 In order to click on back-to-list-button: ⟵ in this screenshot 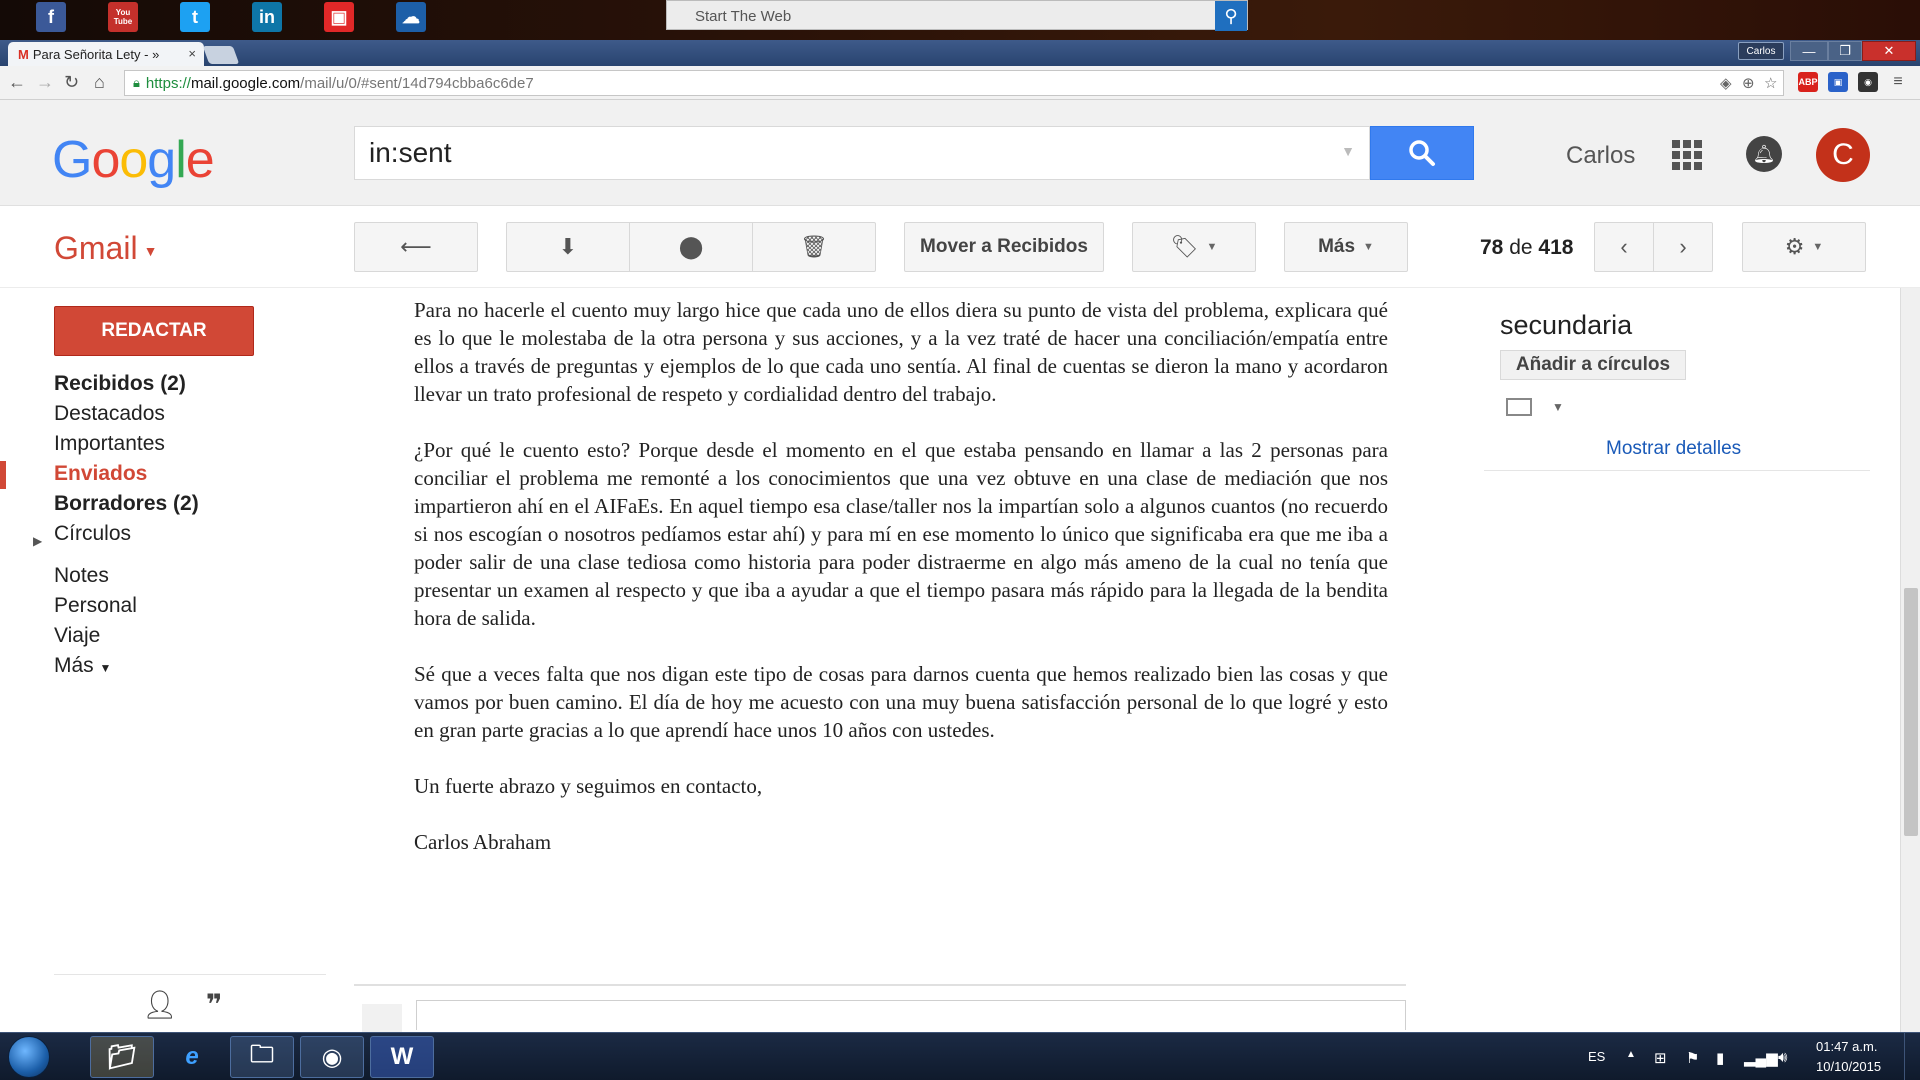, I will do `click(416, 247)`.